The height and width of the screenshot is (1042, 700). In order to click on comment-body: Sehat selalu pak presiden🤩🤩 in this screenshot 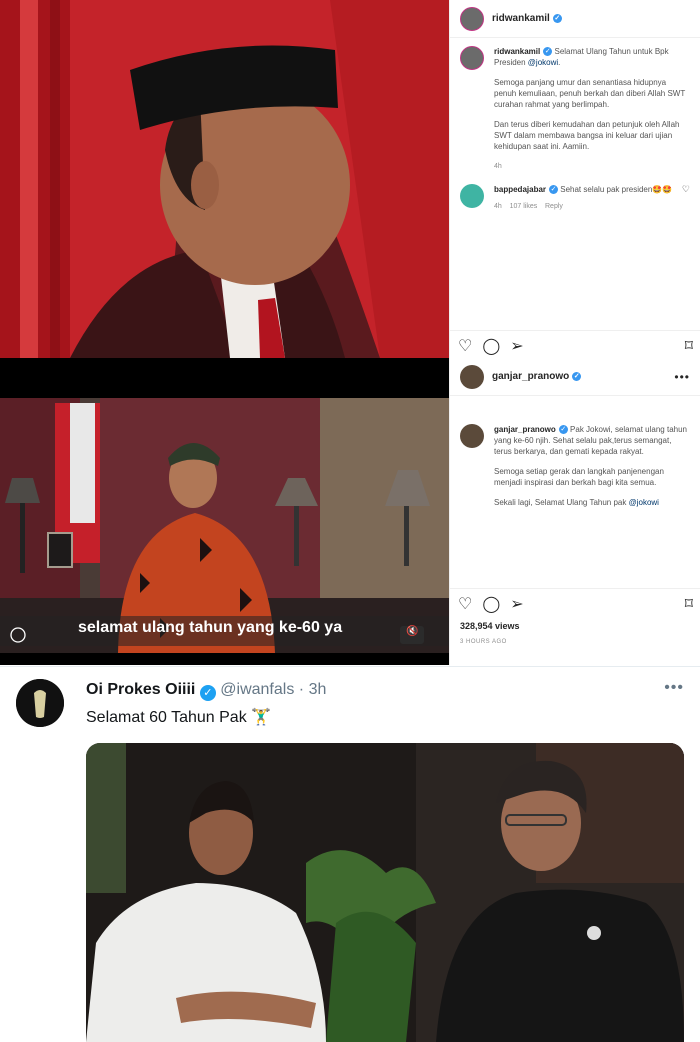, I will do `click(616, 189)`.